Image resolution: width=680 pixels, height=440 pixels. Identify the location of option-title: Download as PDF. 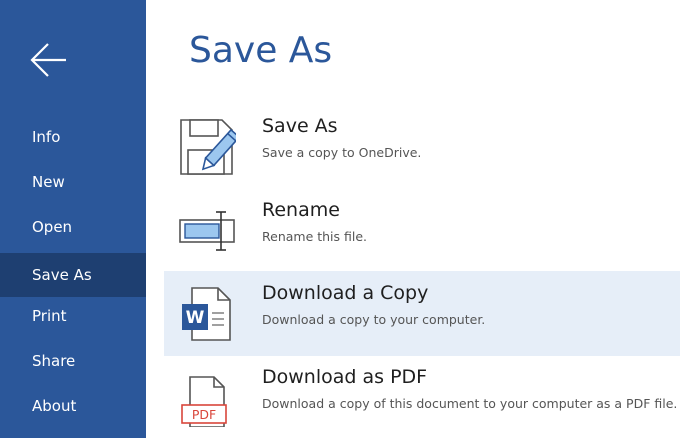
(345, 377).